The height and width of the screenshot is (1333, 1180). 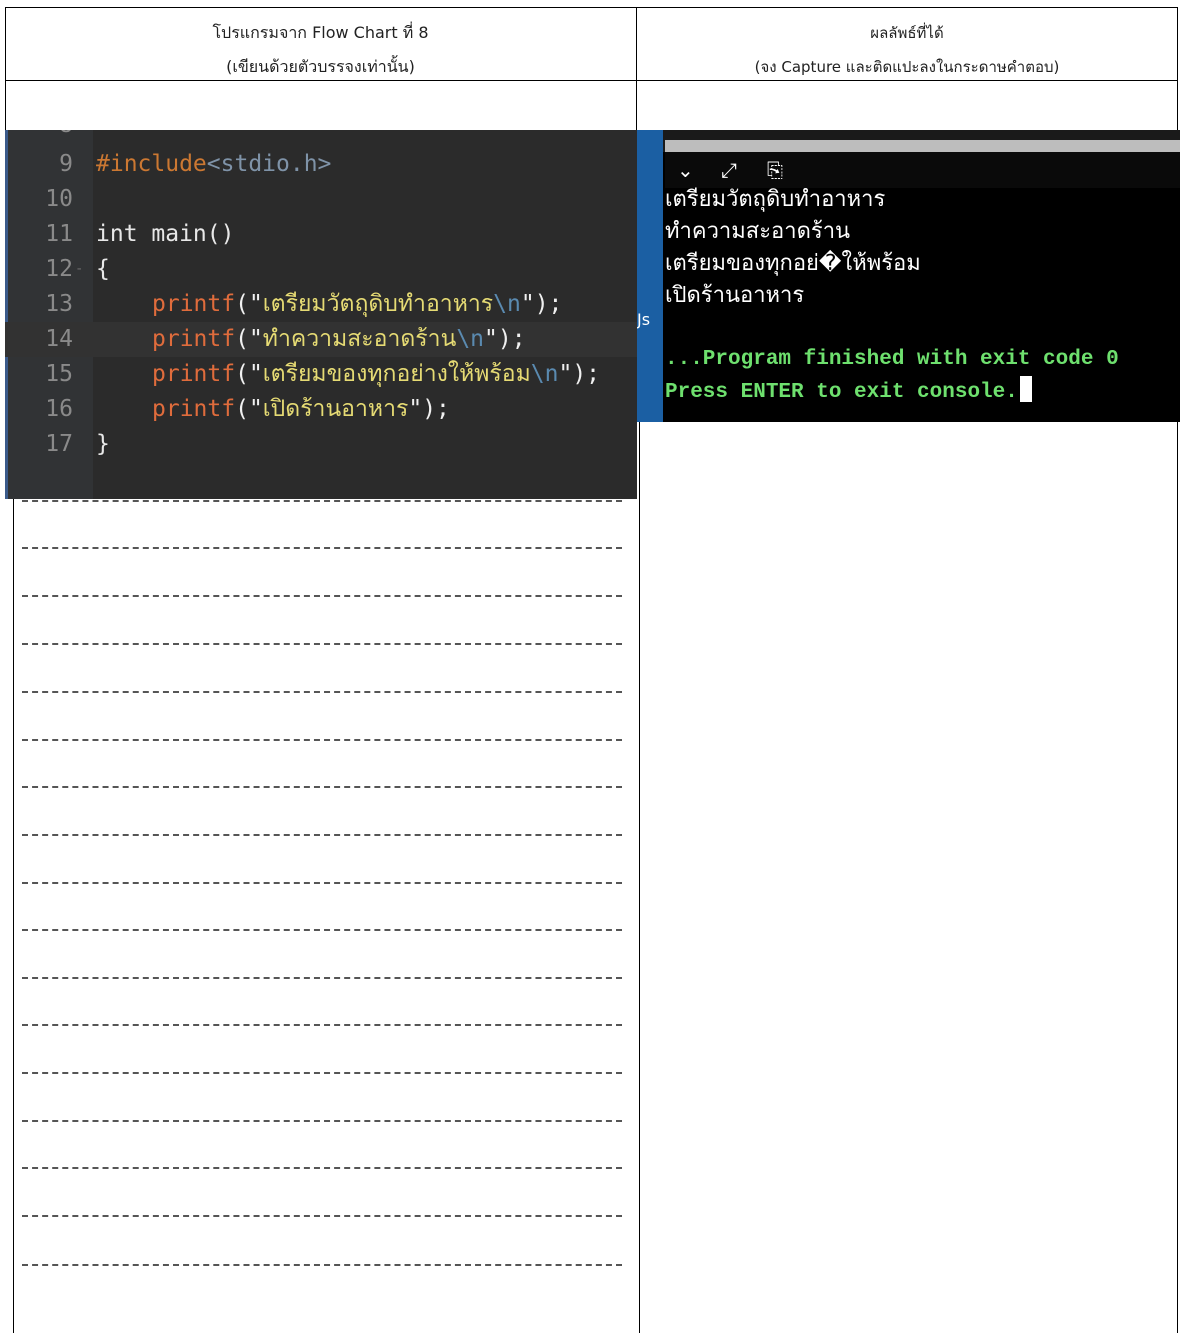 What do you see at coordinates (79, 269) in the screenshot?
I see `fold-marker-icon: -` at bounding box center [79, 269].